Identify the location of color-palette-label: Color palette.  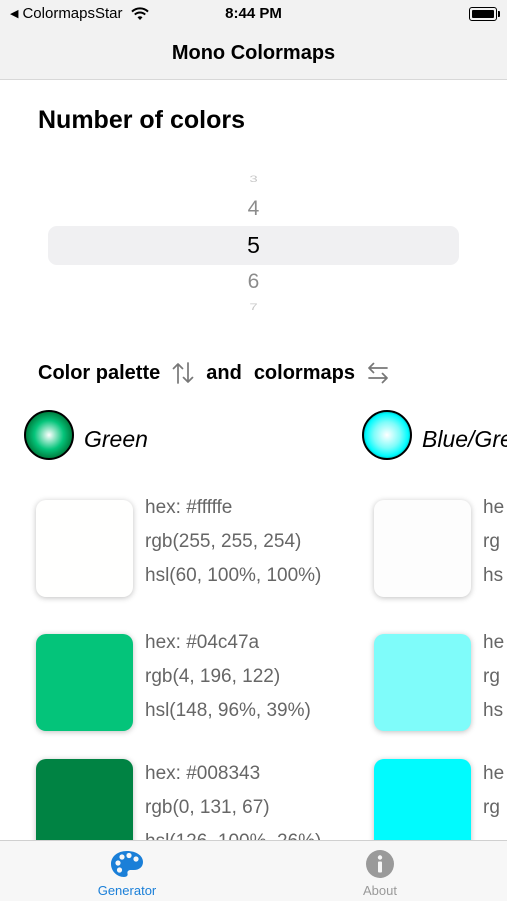
(99, 372).